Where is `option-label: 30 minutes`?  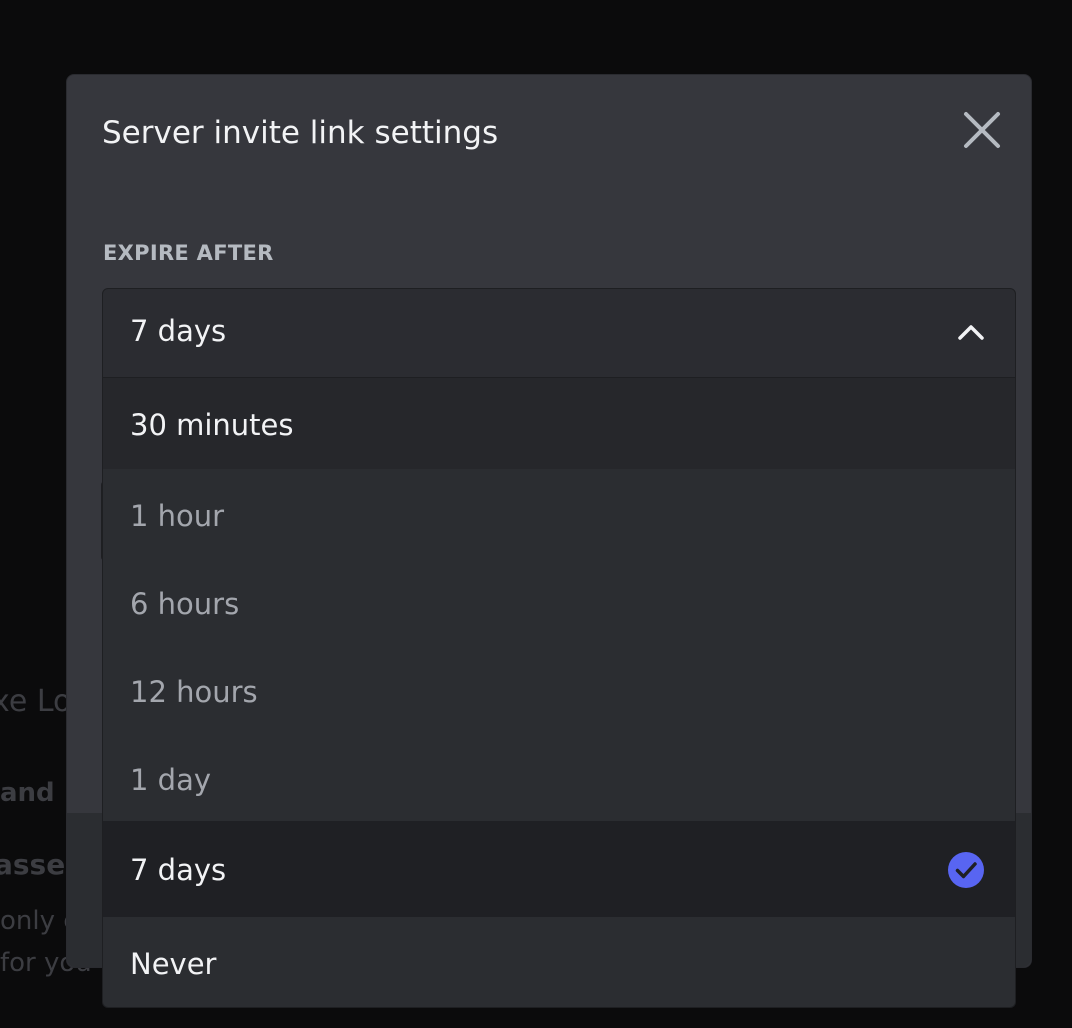 option-label: 30 minutes is located at coordinates (212, 425).